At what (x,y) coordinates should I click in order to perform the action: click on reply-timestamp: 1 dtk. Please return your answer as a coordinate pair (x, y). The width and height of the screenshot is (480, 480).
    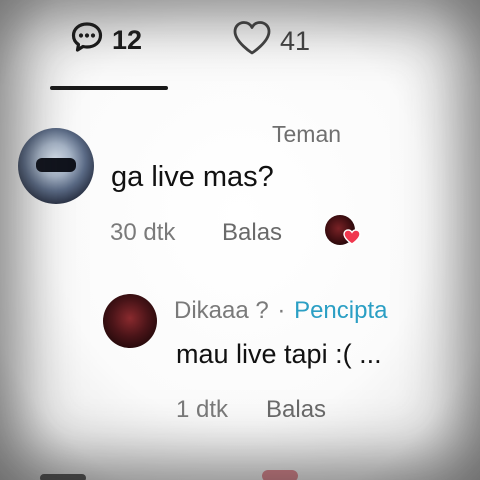
    Looking at the image, I should click on (202, 409).